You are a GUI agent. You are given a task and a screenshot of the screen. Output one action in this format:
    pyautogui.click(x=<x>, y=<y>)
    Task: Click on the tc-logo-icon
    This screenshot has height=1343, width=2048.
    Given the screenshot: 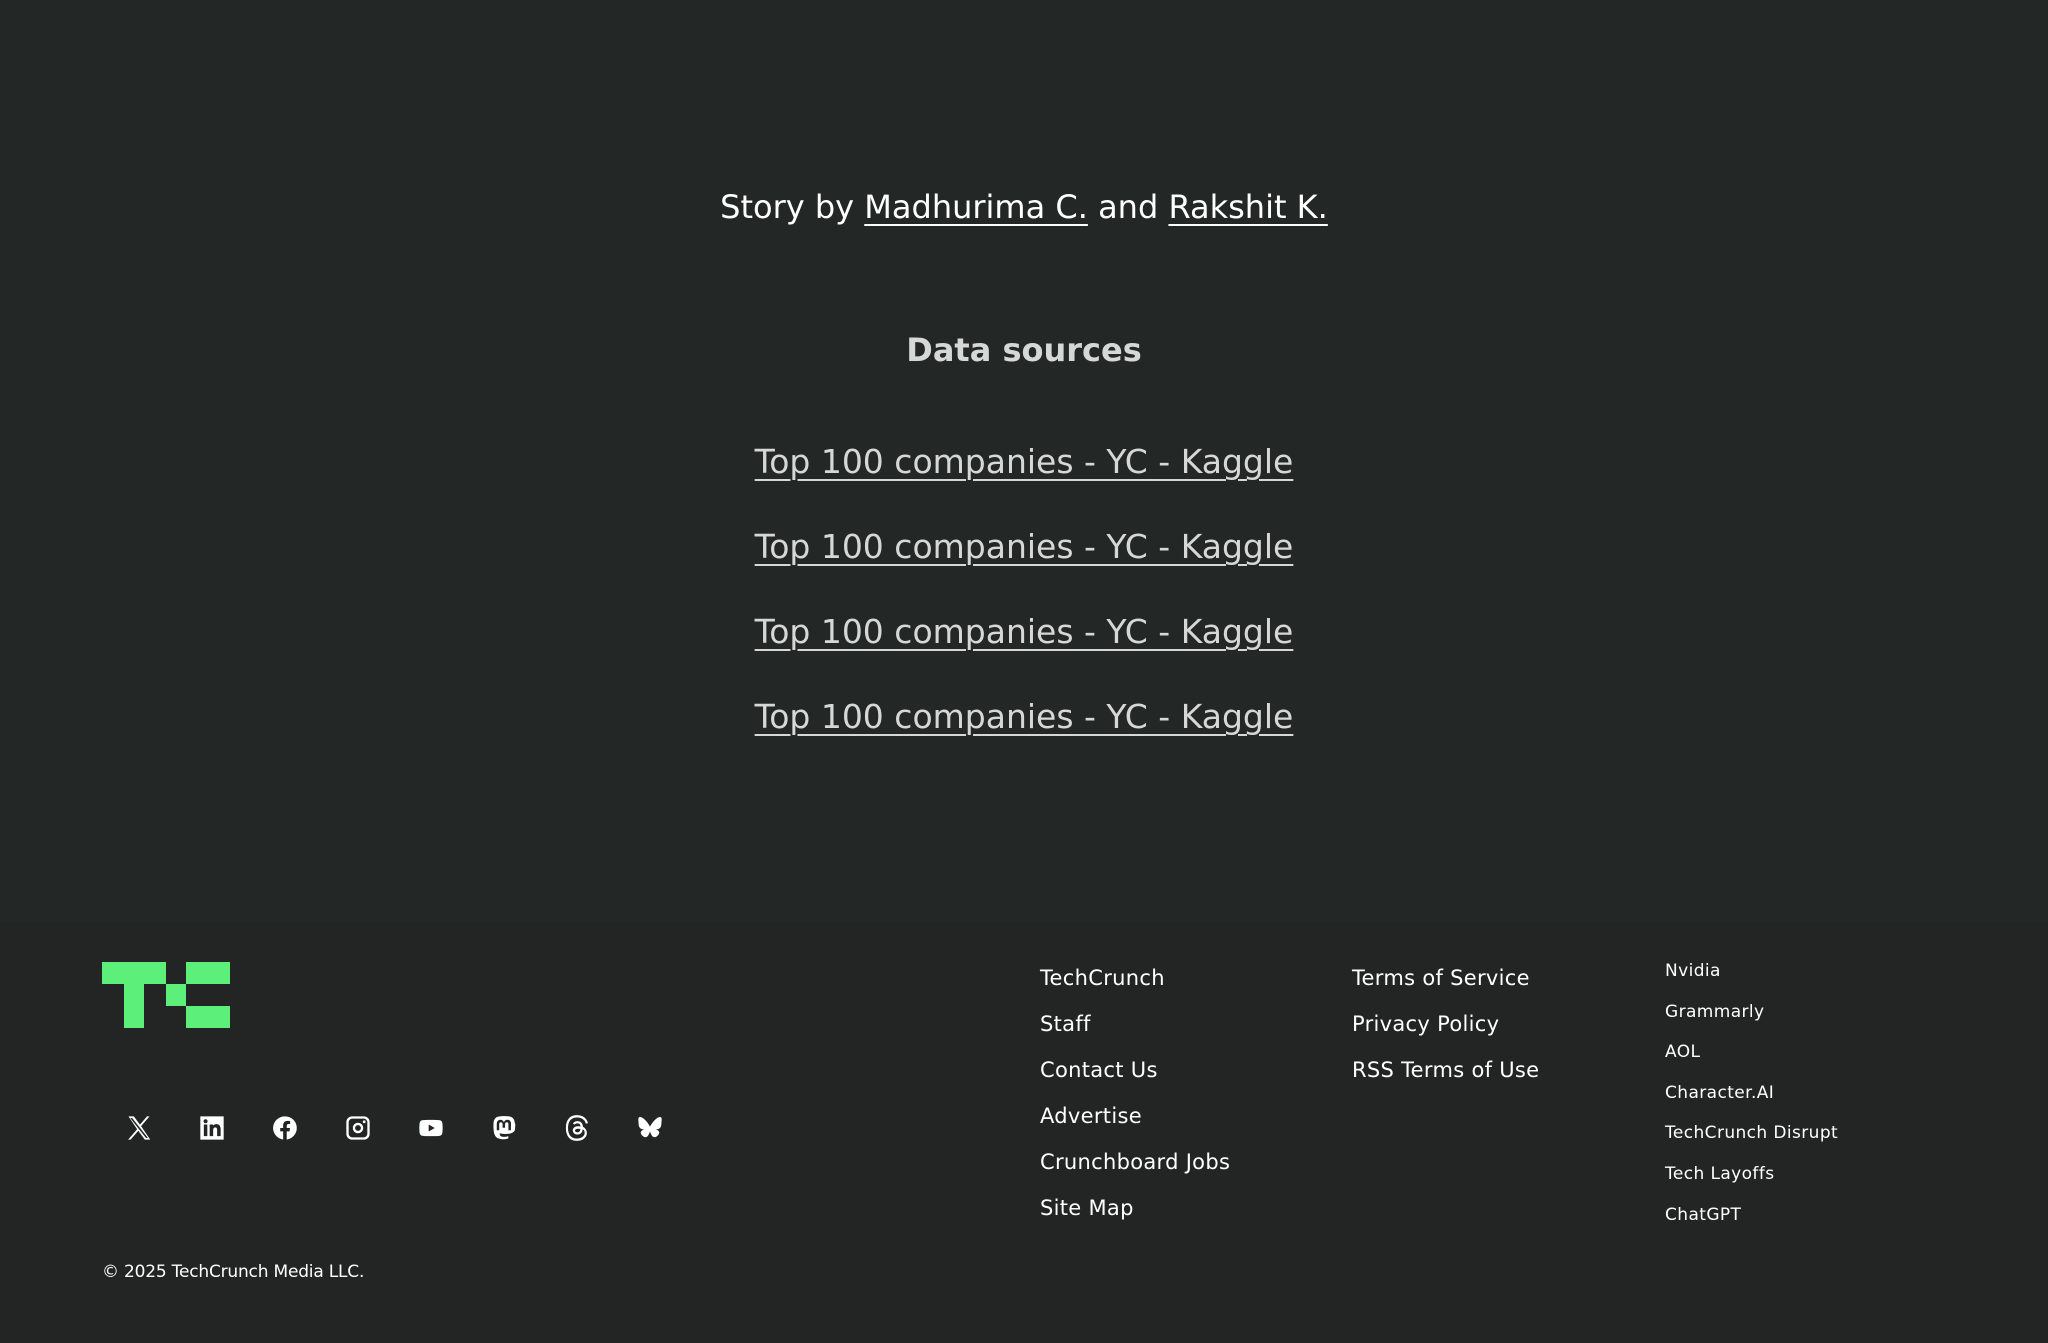 What is the action you would take?
    pyautogui.click(x=166, y=995)
    